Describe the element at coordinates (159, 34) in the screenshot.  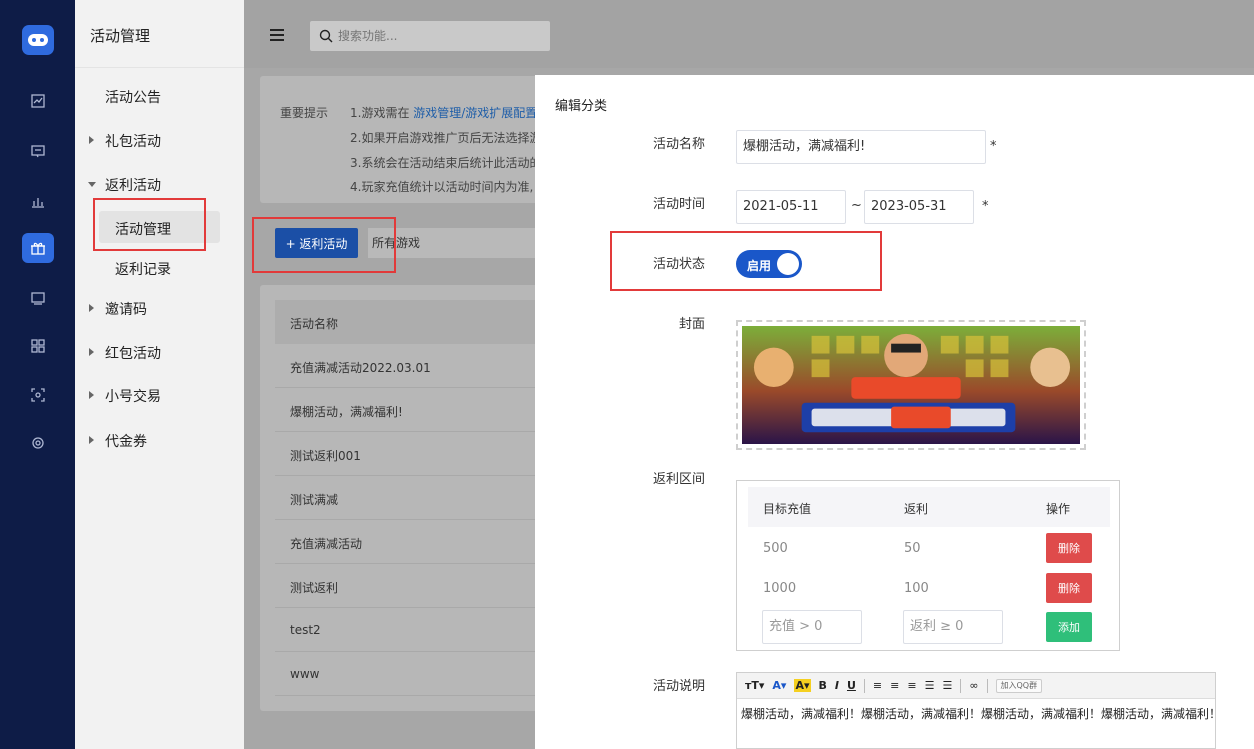
I see `menu-title: 活动管理` at that location.